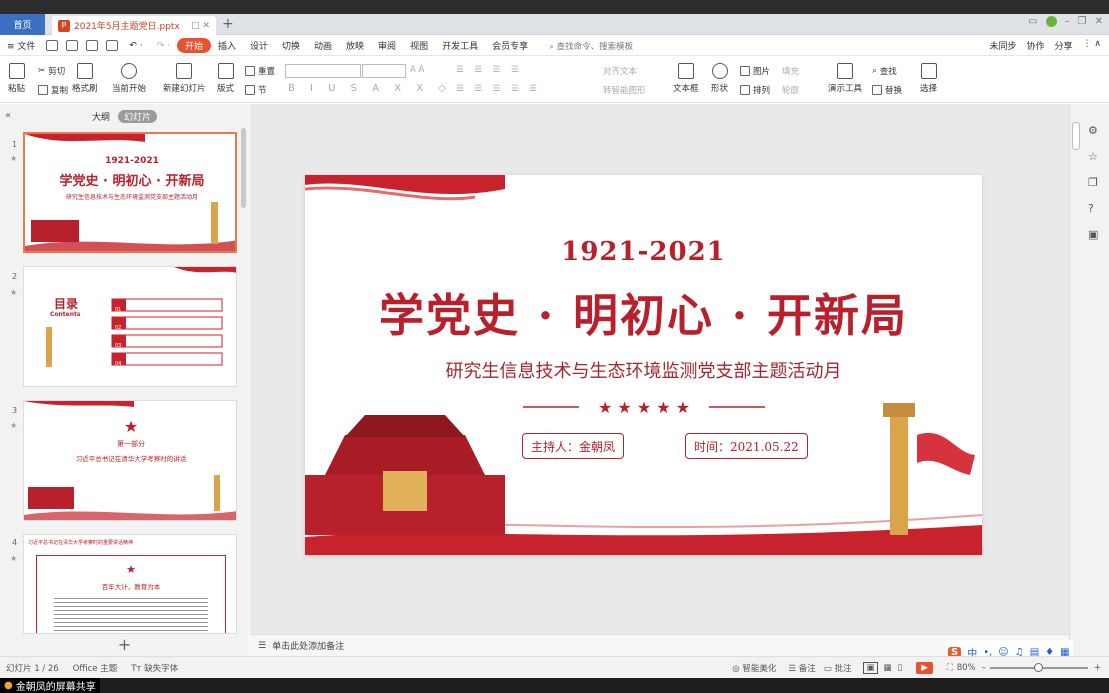 This screenshot has width=1109, height=693. What do you see at coordinates (1067, 21) in the screenshot?
I see `minimize-icon: –` at bounding box center [1067, 21].